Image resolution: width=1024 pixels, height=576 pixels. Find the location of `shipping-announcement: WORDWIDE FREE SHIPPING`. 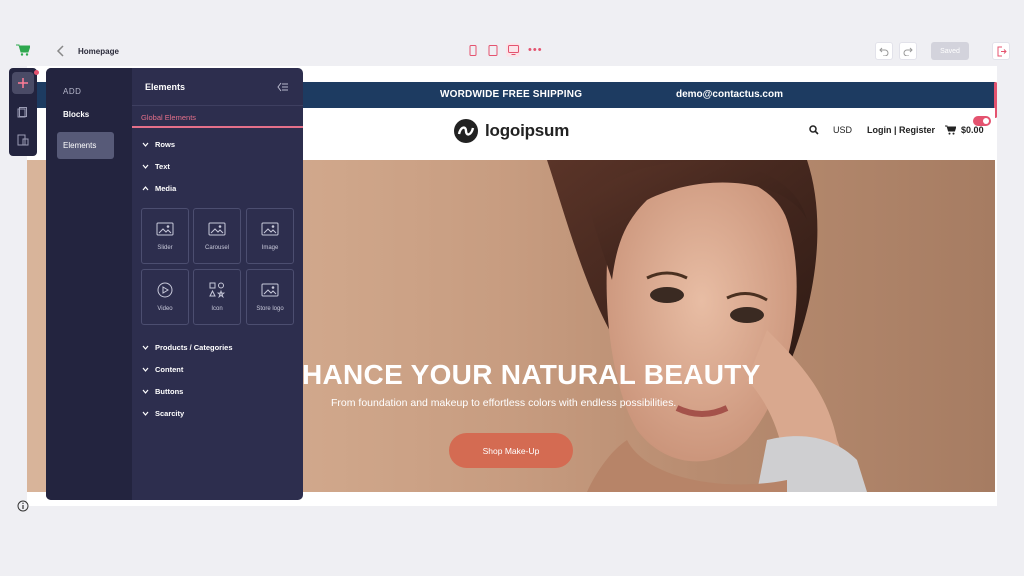

shipping-announcement: WORDWIDE FREE SHIPPING is located at coordinates (511, 94).